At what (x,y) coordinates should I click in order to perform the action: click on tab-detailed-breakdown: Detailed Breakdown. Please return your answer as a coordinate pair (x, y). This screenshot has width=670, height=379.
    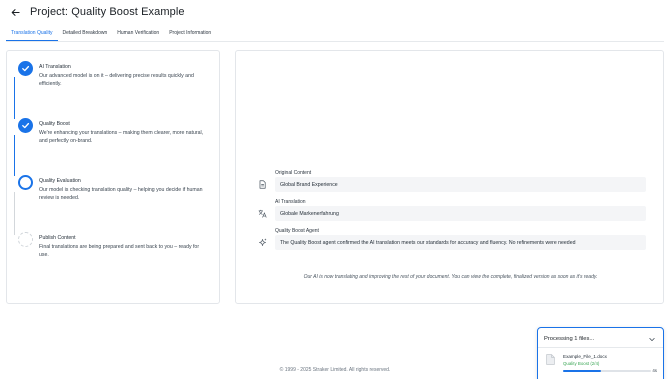
    Looking at the image, I should click on (85, 34).